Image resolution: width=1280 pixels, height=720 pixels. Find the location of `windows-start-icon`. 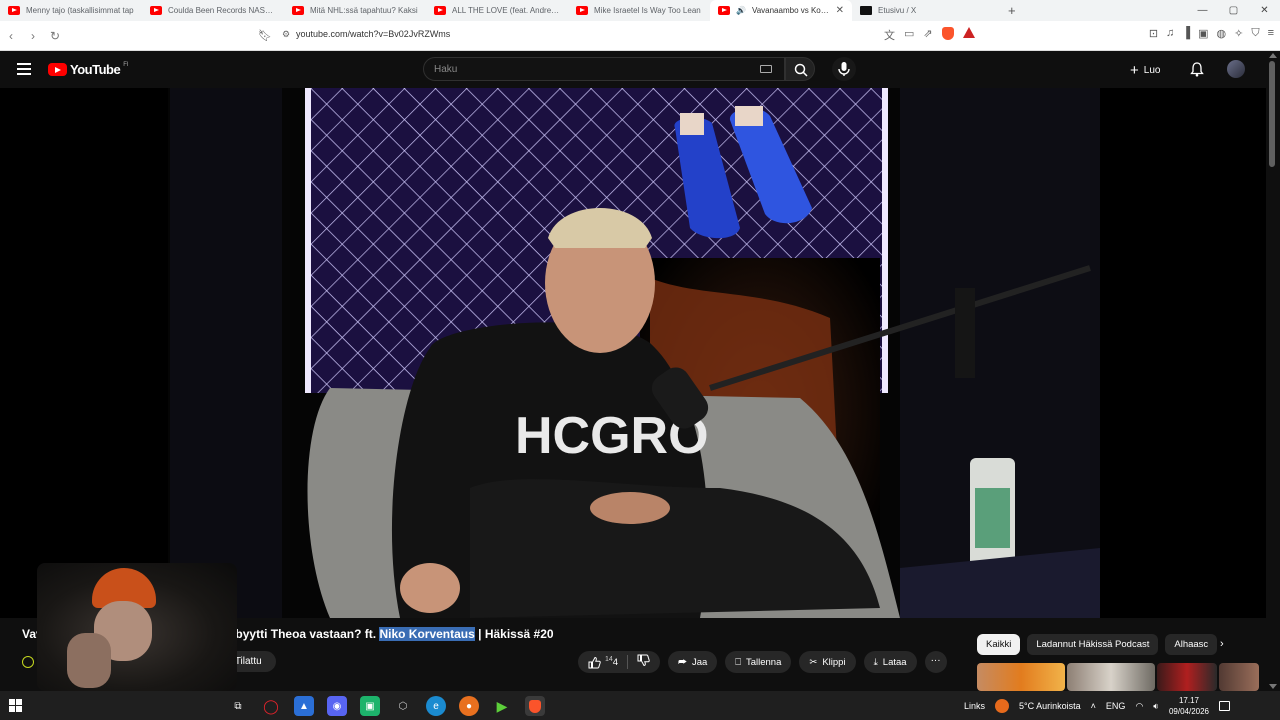

windows-start-icon is located at coordinates (15, 705).